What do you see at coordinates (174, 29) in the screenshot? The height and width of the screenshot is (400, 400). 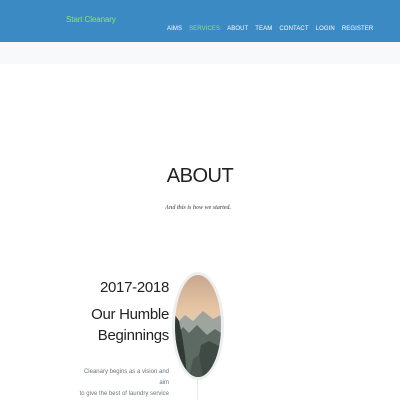 I see `nav-link-aims: AIMS` at bounding box center [174, 29].